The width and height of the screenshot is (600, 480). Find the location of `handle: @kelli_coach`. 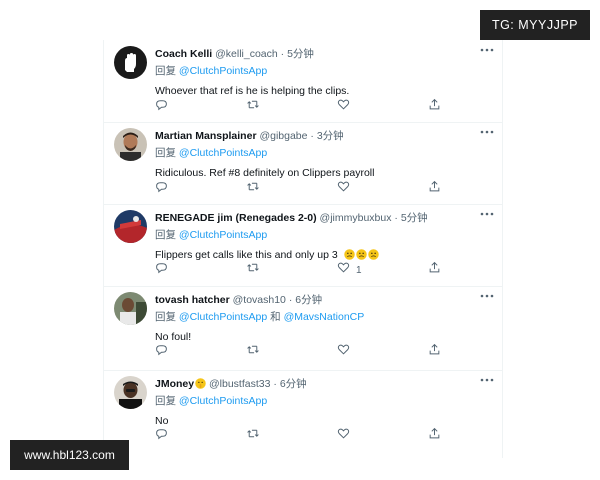

handle: @kelli_coach is located at coordinates (246, 54).